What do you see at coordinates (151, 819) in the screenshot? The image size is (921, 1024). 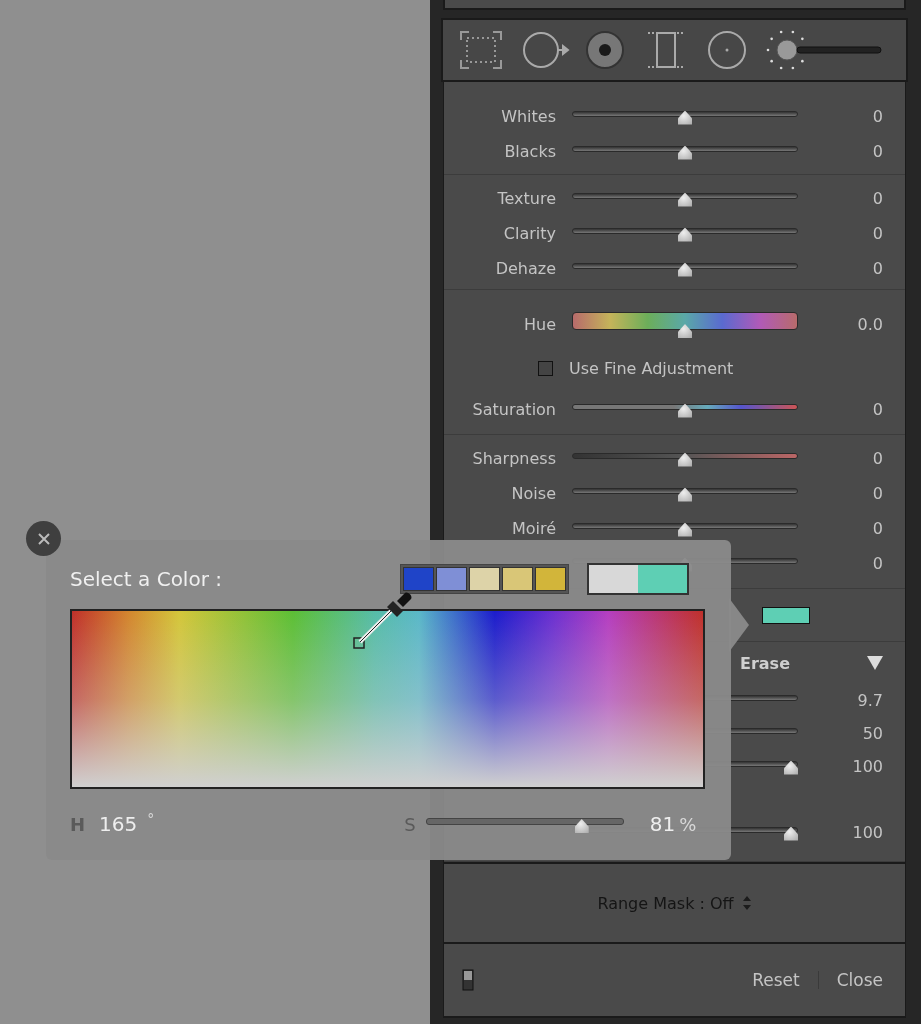 I see `hue-unit: °` at bounding box center [151, 819].